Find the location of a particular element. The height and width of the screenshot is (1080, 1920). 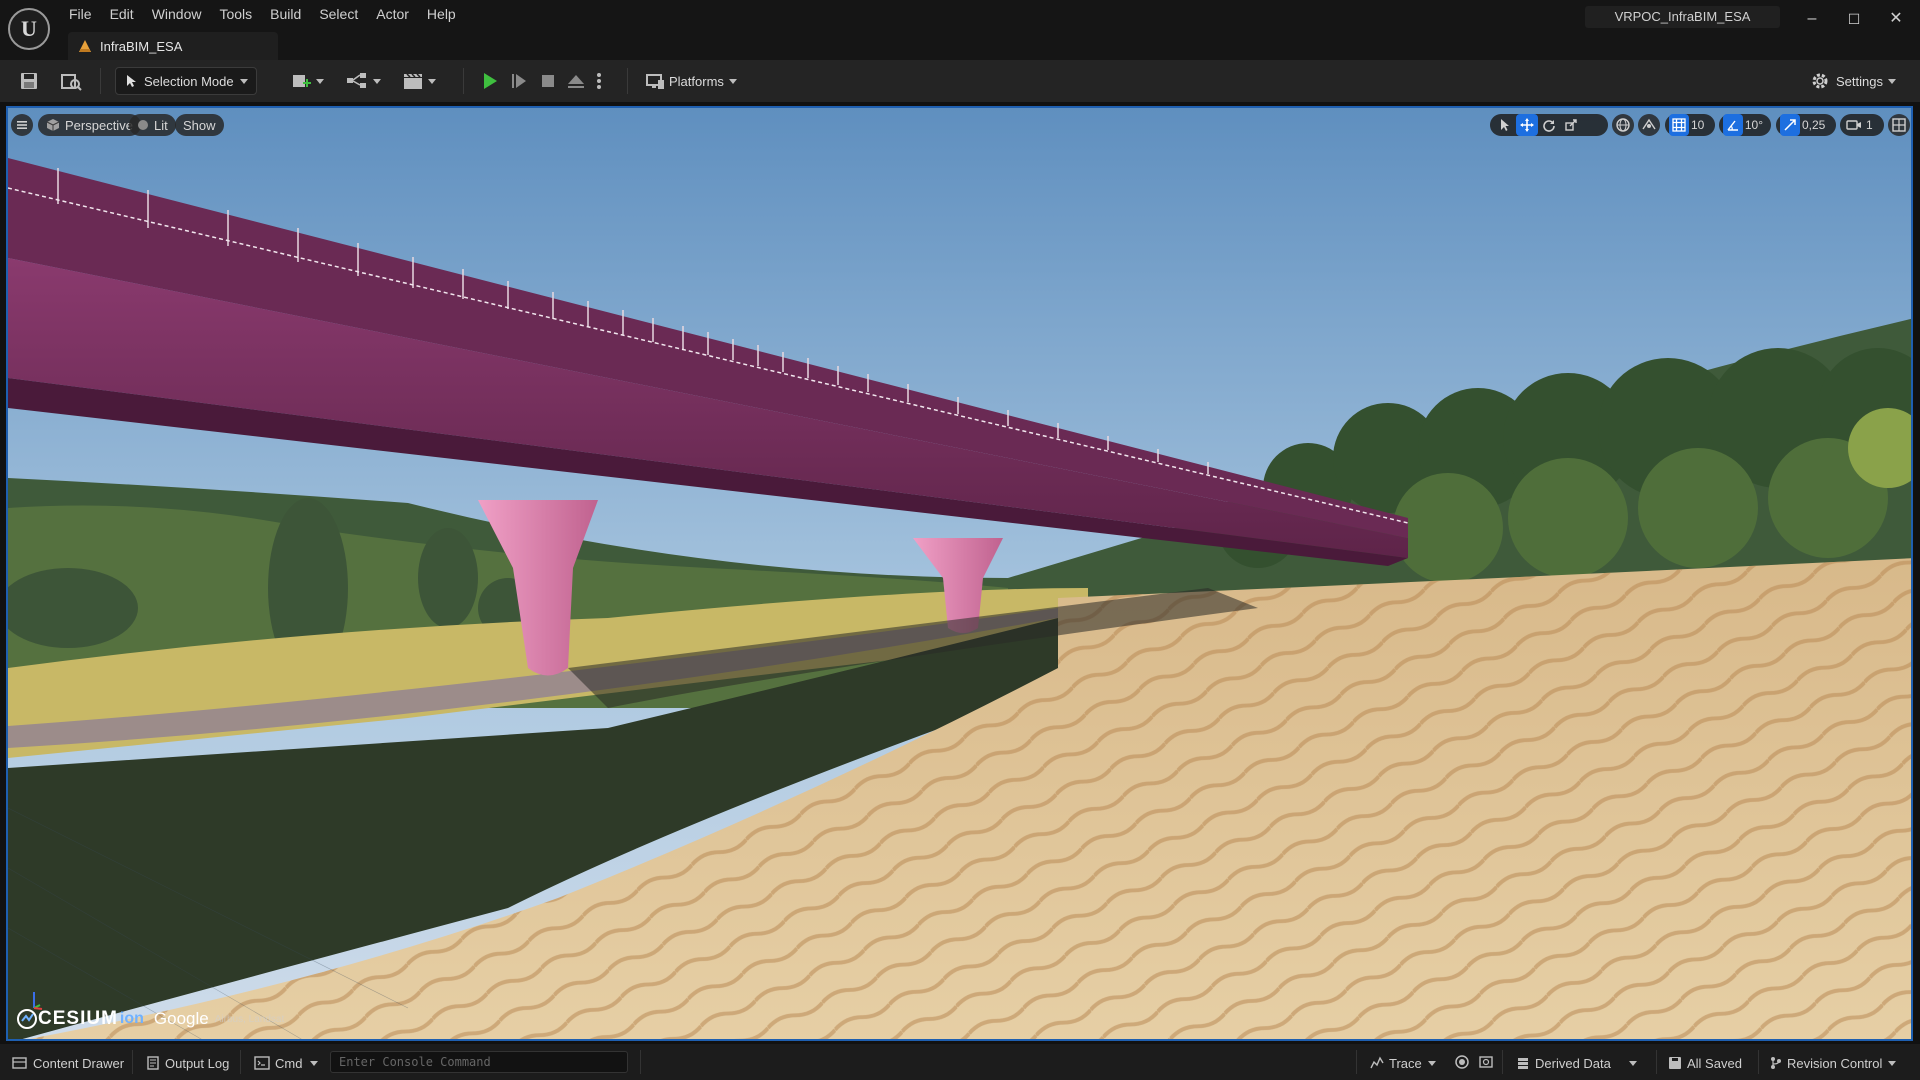

content-drawer-icon is located at coordinates (19, 1063).